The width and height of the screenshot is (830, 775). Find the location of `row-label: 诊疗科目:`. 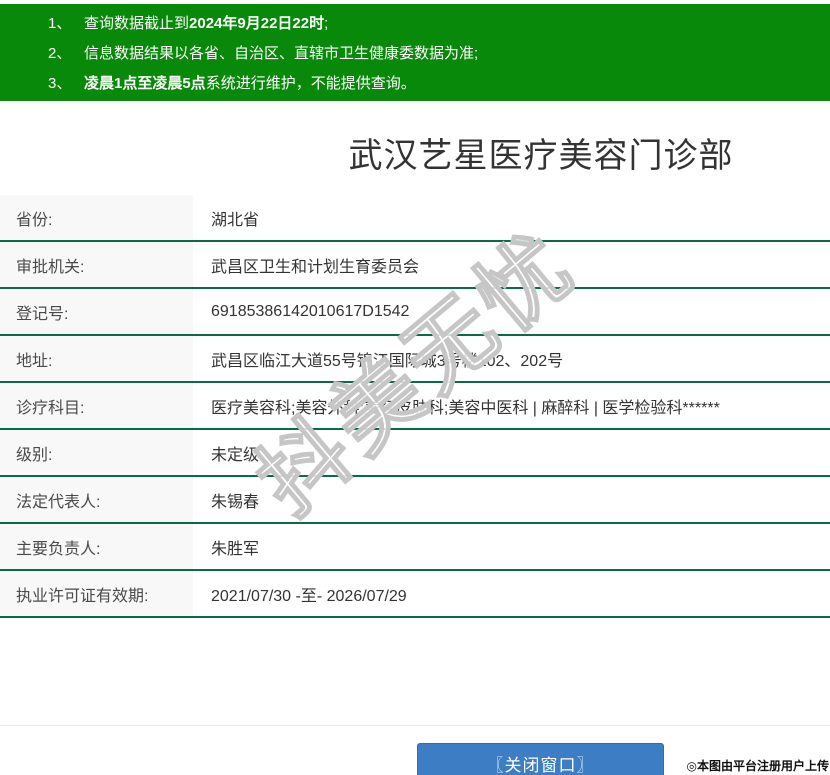

row-label: 诊疗科目: is located at coordinates (96, 405).